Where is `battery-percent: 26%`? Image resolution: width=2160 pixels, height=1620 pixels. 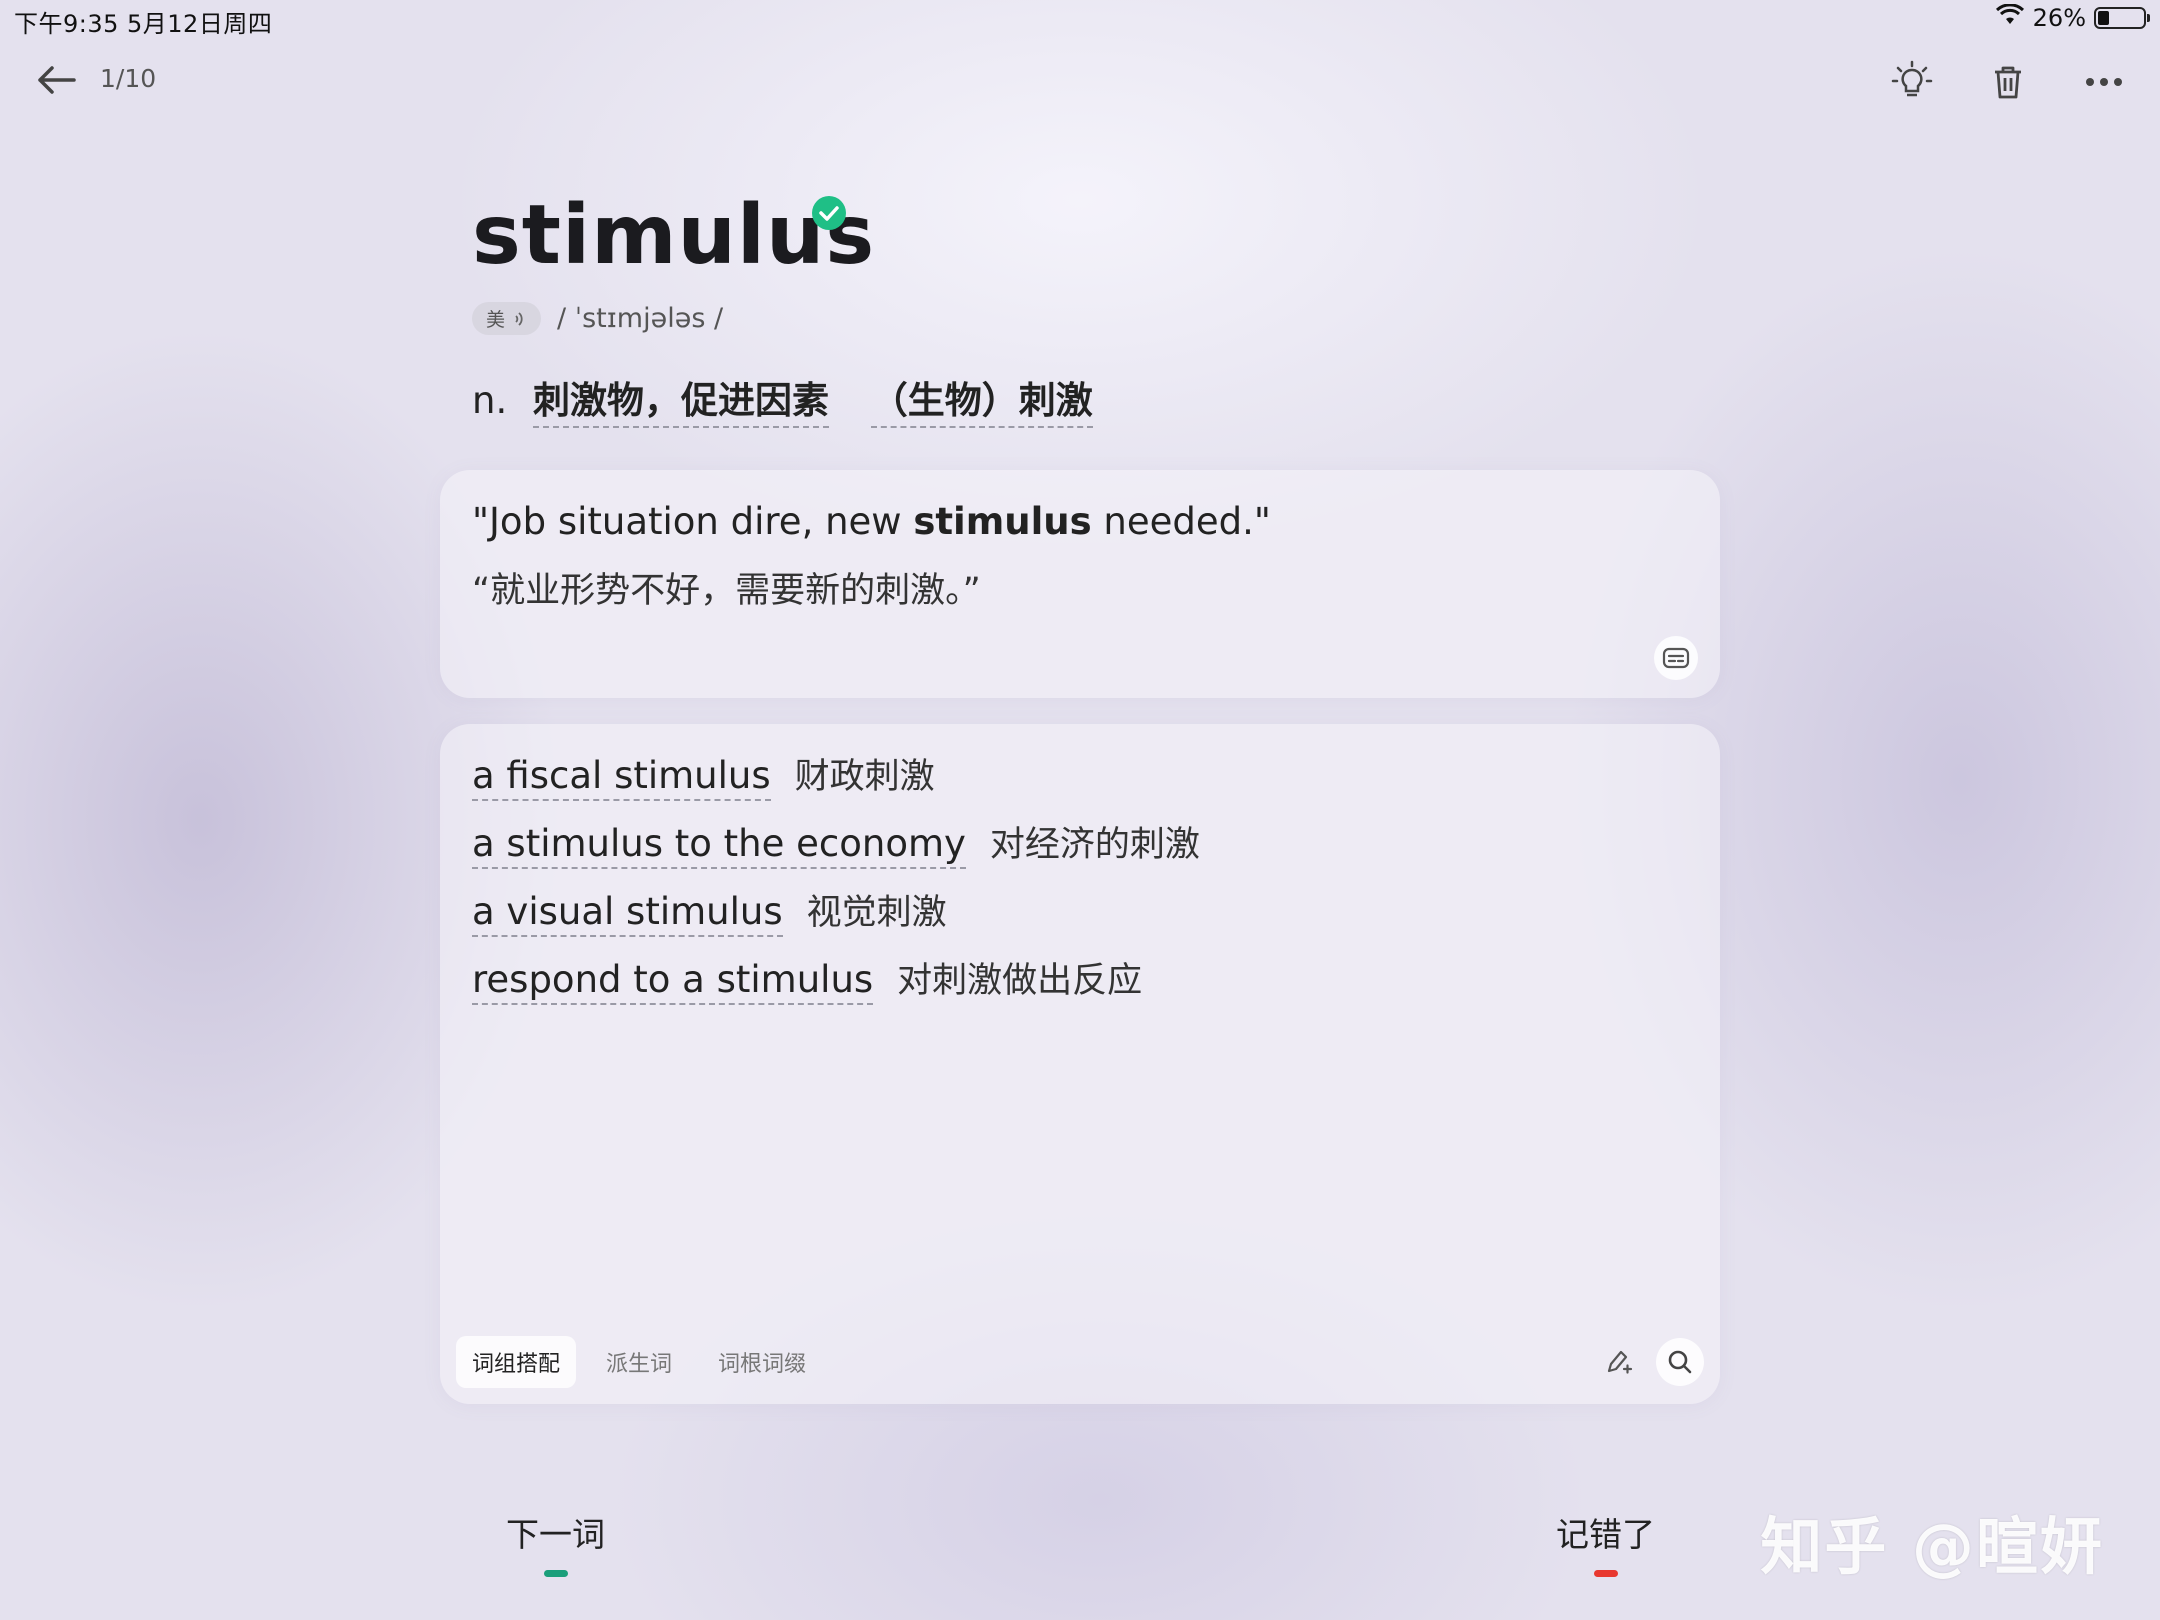 battery-percent: 26% is located at coordinates (2059, 18).